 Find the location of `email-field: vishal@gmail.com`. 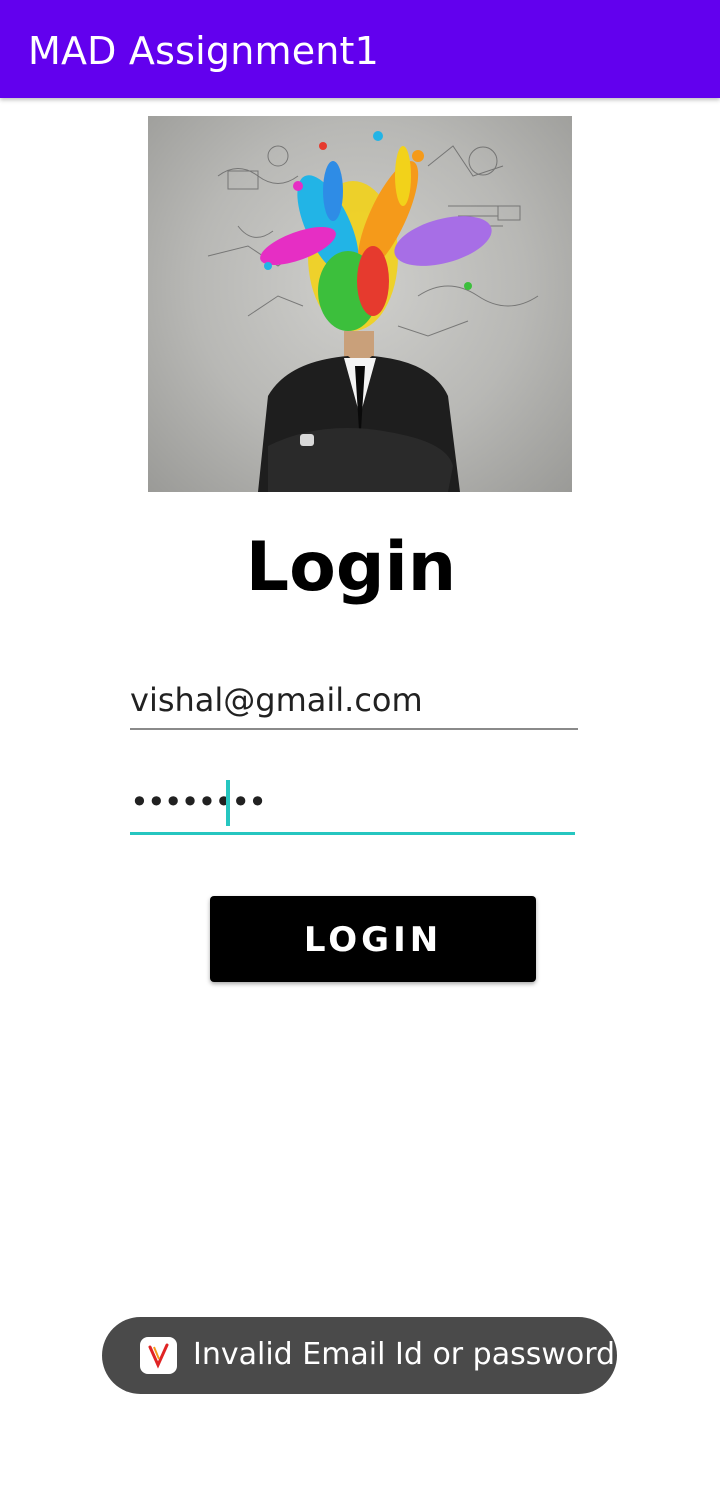

email-field: vishal@gmail.com is located at coordinates (354, 701).